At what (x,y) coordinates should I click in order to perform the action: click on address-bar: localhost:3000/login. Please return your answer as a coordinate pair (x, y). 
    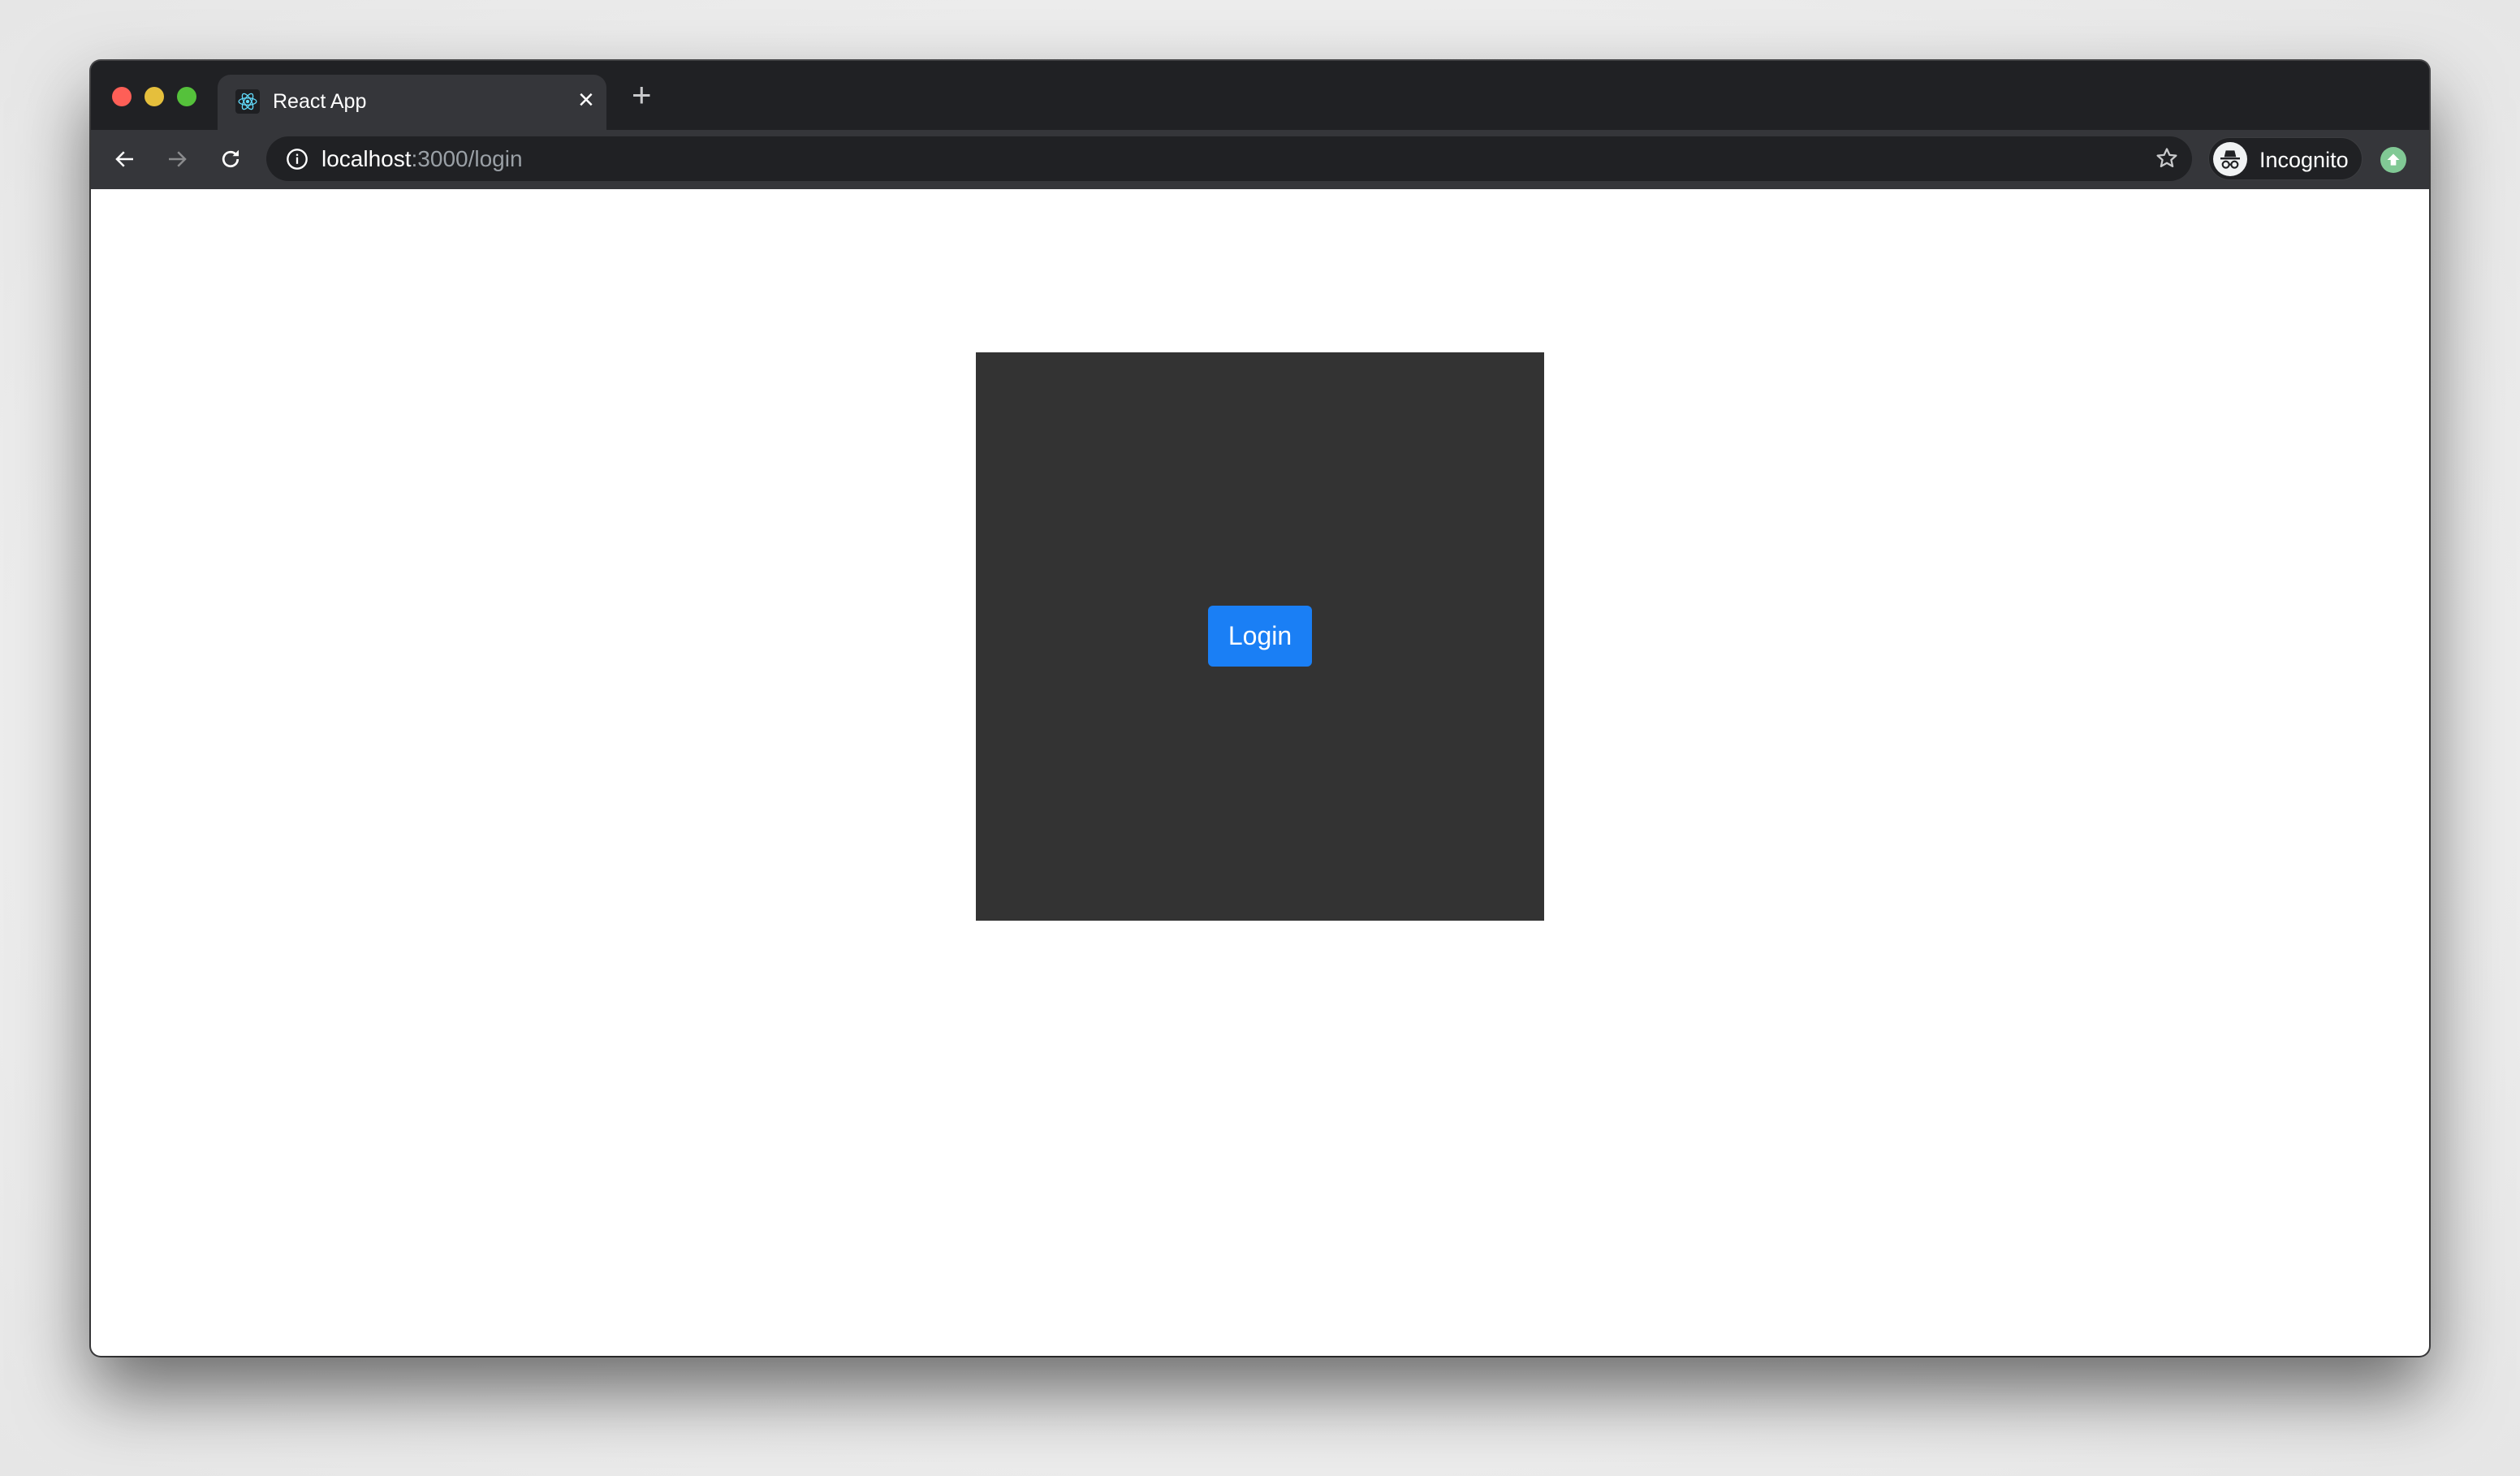
    Looking at the image, I should click on (1229, 158).